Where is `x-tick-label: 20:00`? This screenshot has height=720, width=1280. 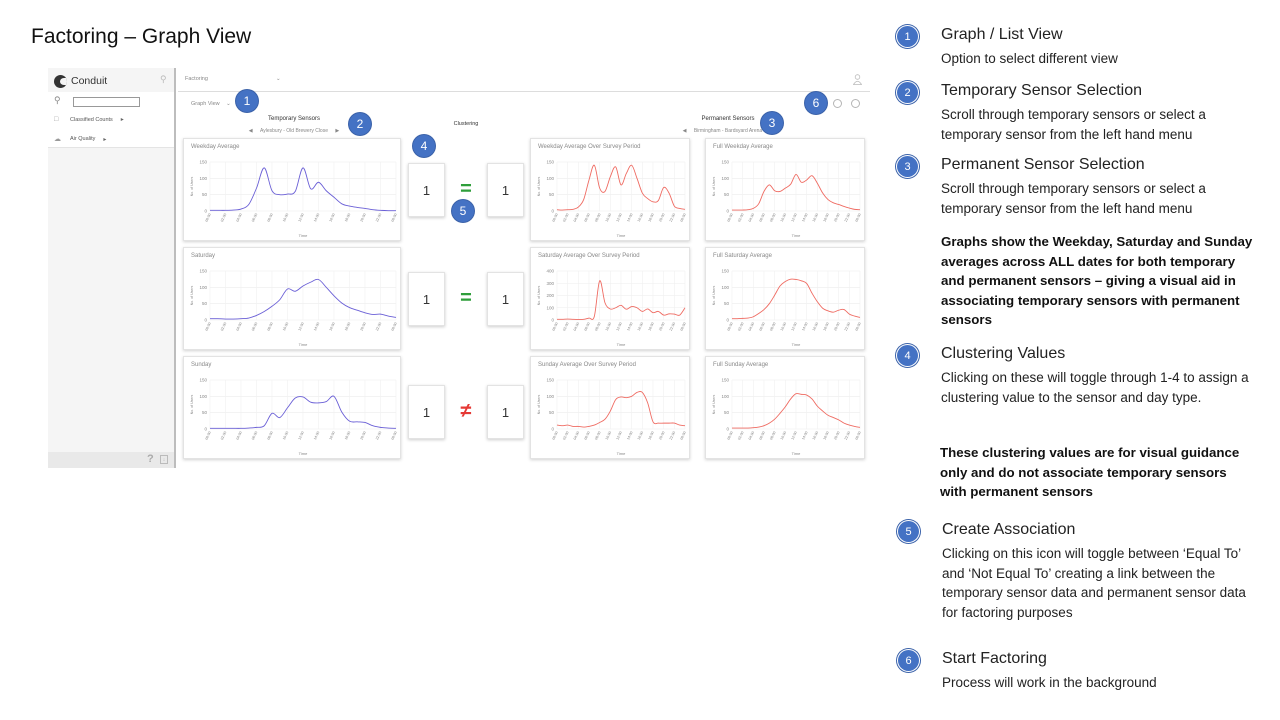
x-tick-label: 20:00 is located at coordinates (836, 218).